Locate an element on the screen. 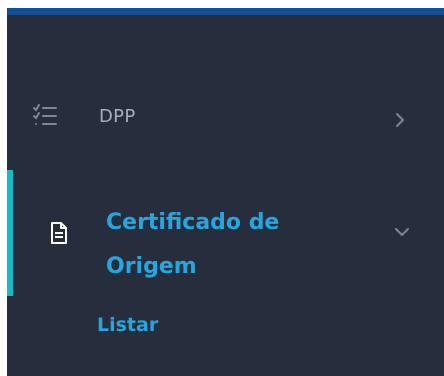 This screenshot has width=444, height=376. chevron-right-icon is located at coordinates (400, 120).